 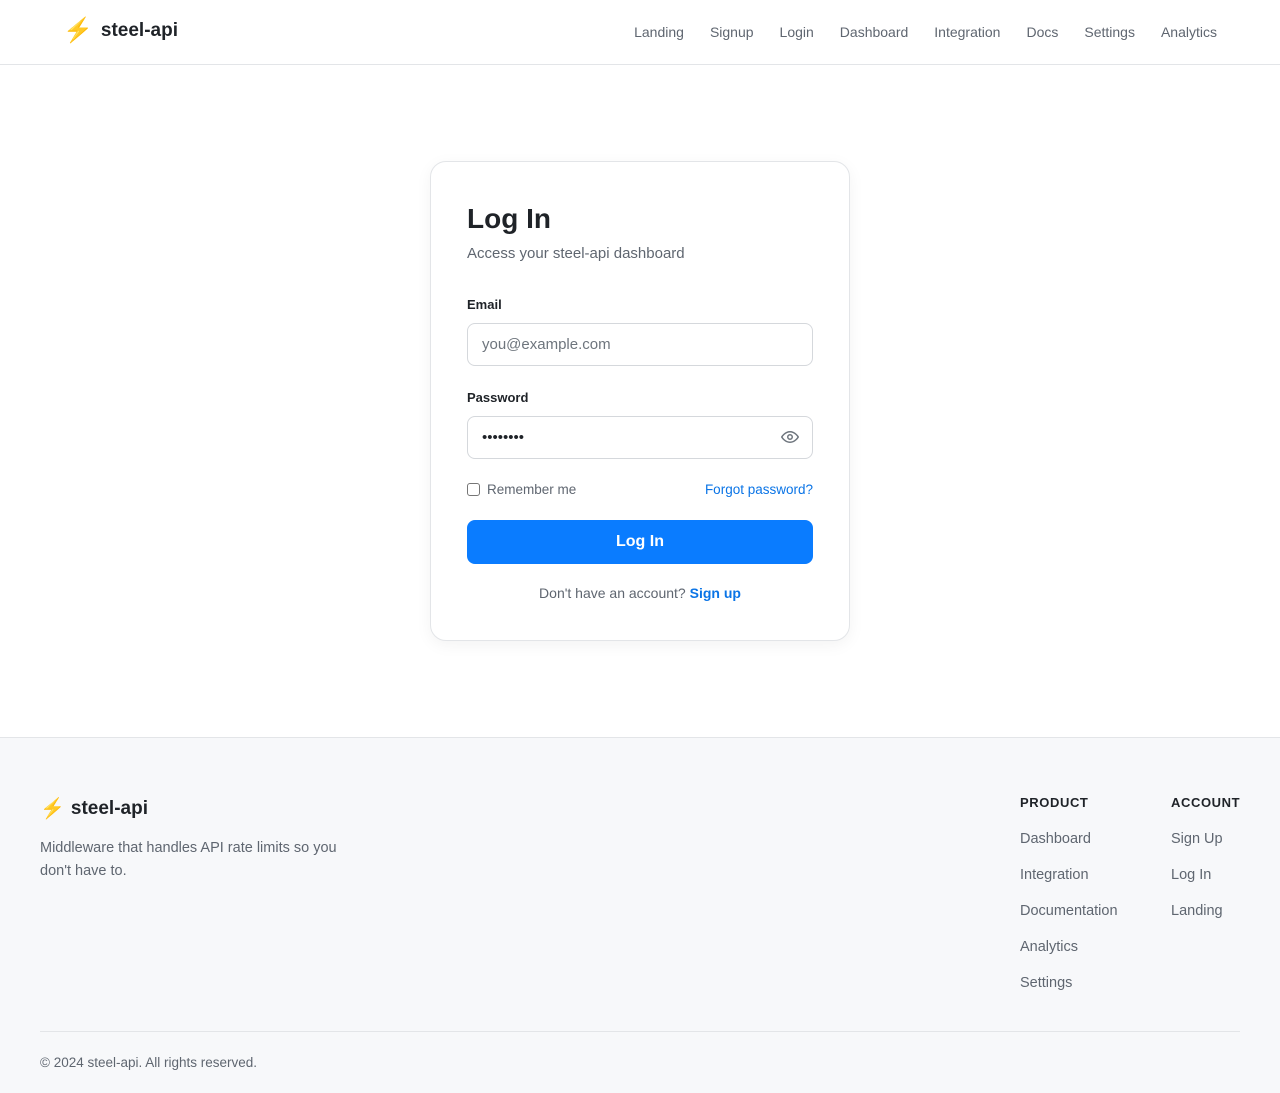 I want to click on eye-icon, so click(x=790, y=437).